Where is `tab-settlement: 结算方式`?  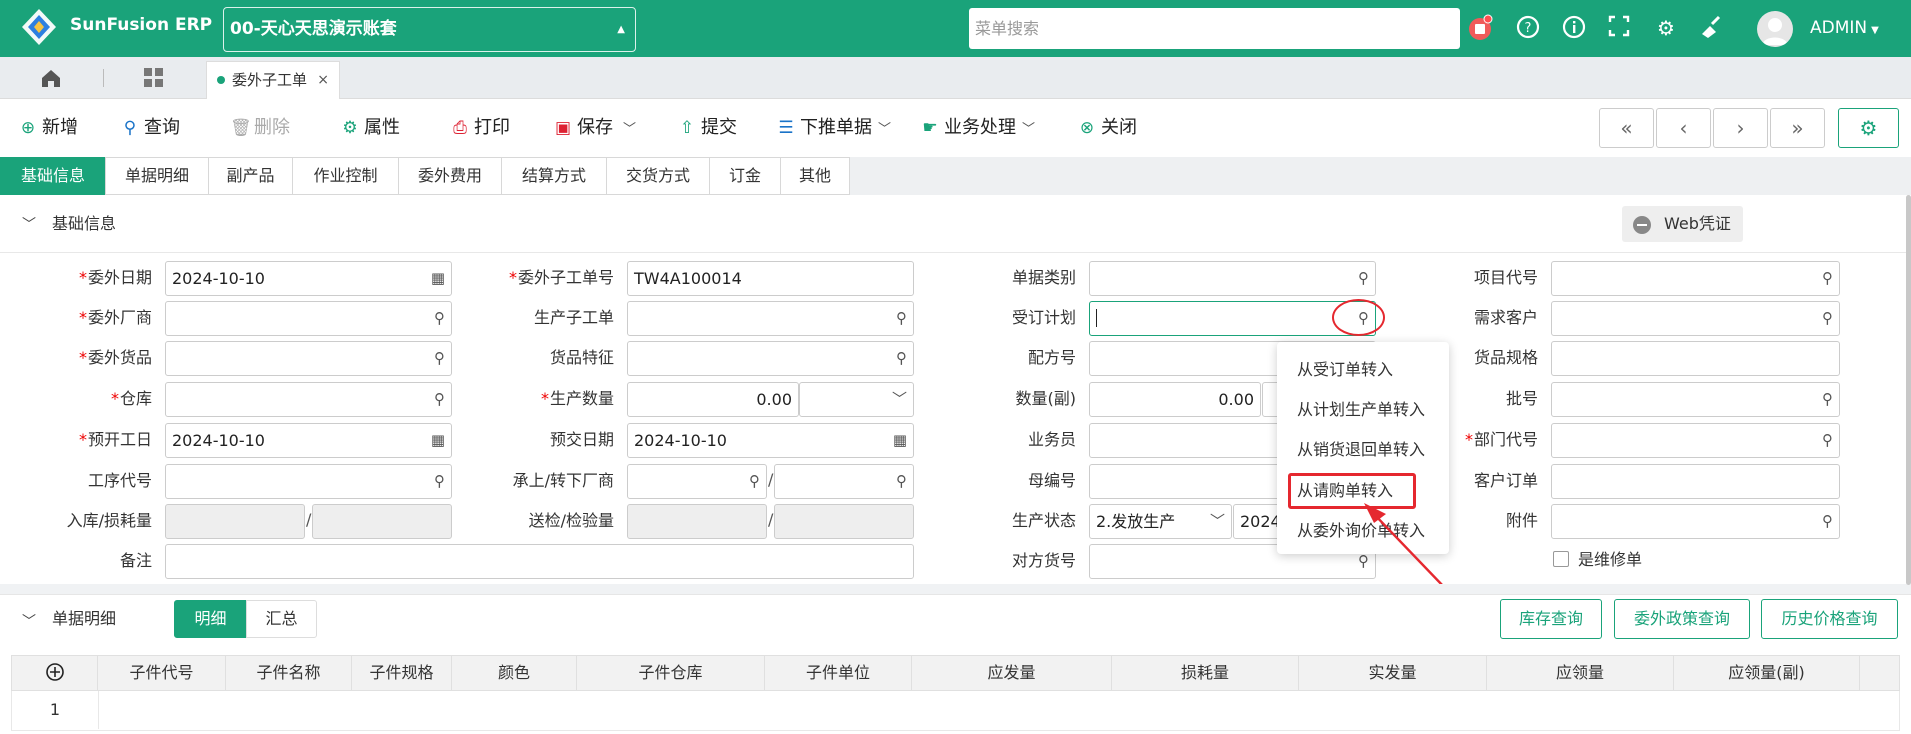
tab-settlement: 结算方式 is located at coordinates (554, 176).